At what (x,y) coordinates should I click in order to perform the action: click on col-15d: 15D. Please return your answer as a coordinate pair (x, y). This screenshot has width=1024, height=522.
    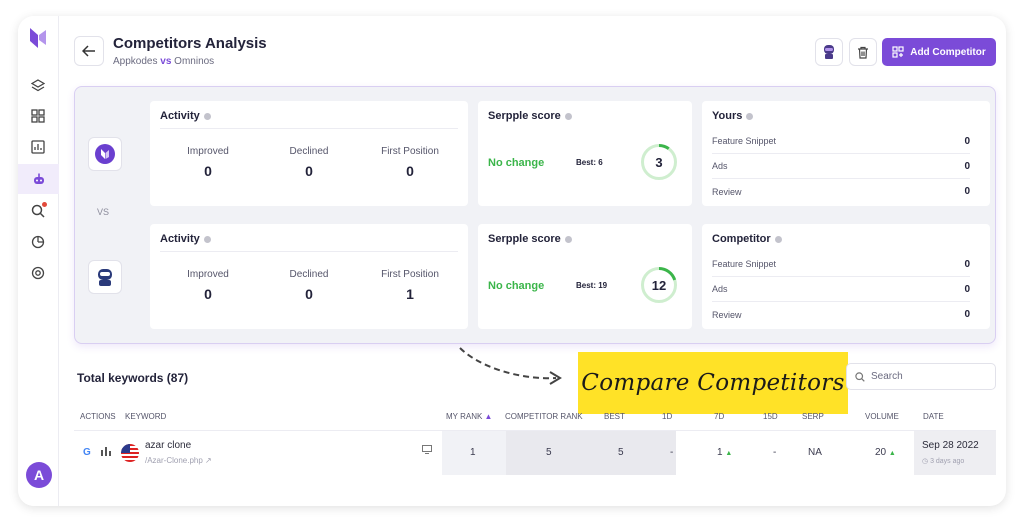
    Looking at the image, I should click on (770, 416).